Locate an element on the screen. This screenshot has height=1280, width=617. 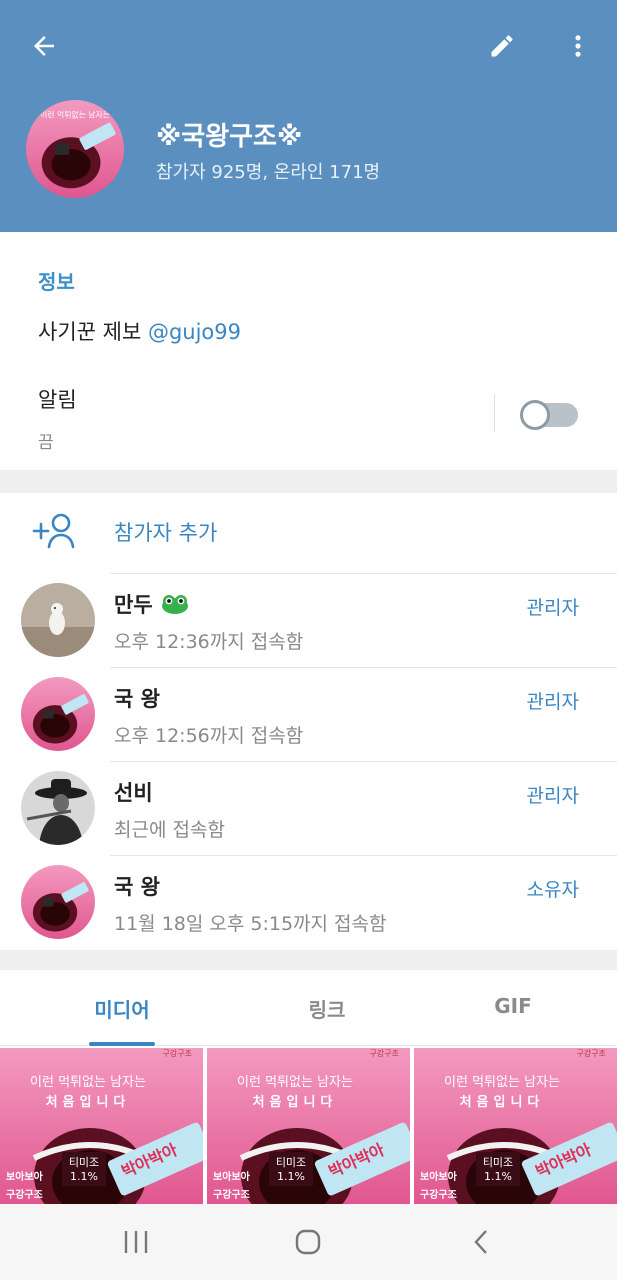
home-button is located at coordinates (308, 1242).